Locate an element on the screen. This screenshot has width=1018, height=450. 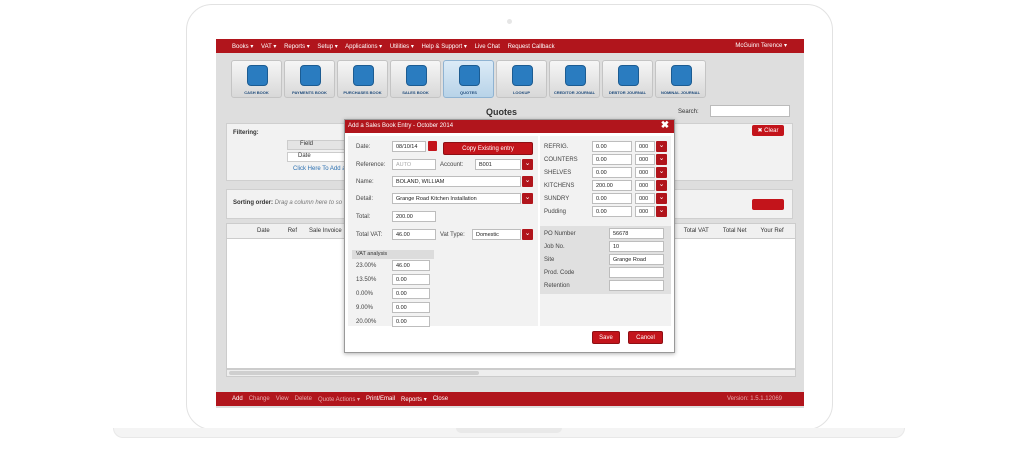
menu-applications: Applications ▾ is located at coordinates (363, 47).